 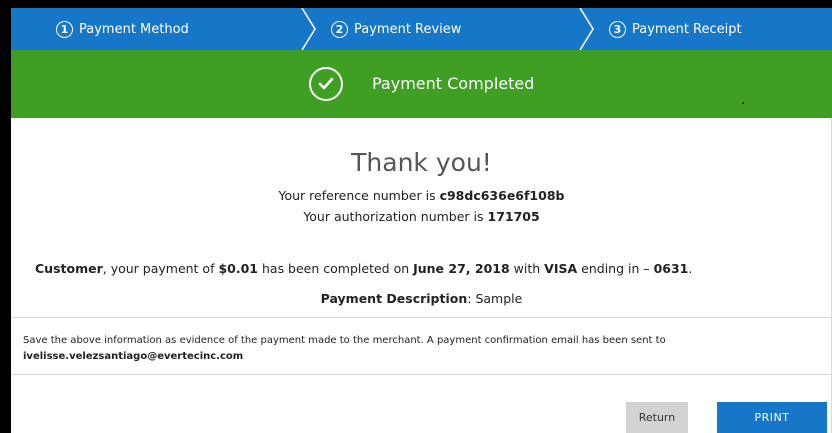 I want to click on summary-text: has been completed on, so click(x=336, y=268).